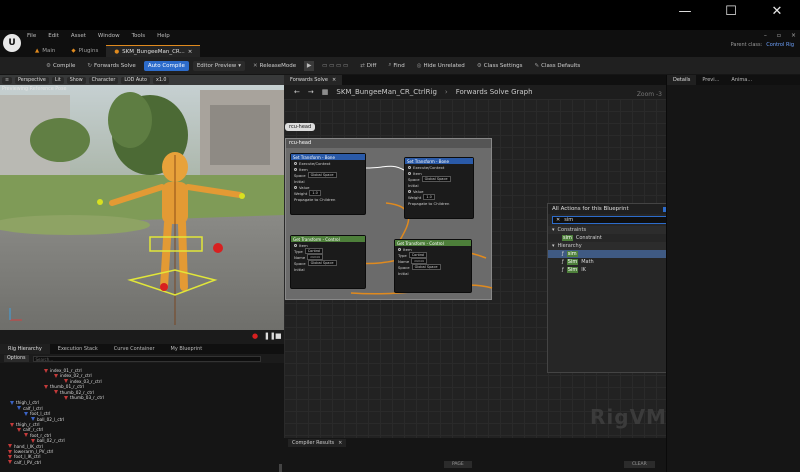 This screenshot has height=472, width=800. What do you see at coordinates (134, 349) in the screenshot?
I see `tab-curve-container: Curve Container` at bounding box center [134, 349].